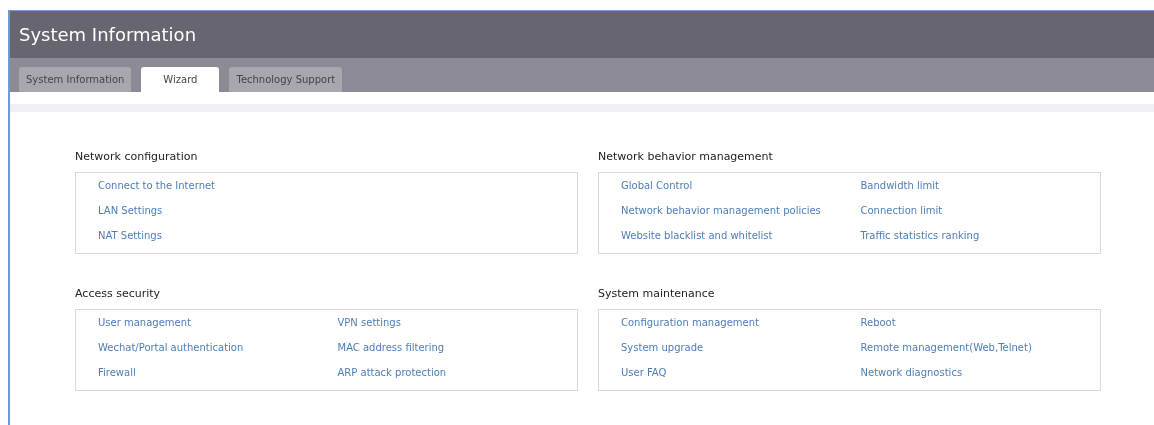  I want to click on wizard-link: Traffic statistics ranking, so click(920, 235).